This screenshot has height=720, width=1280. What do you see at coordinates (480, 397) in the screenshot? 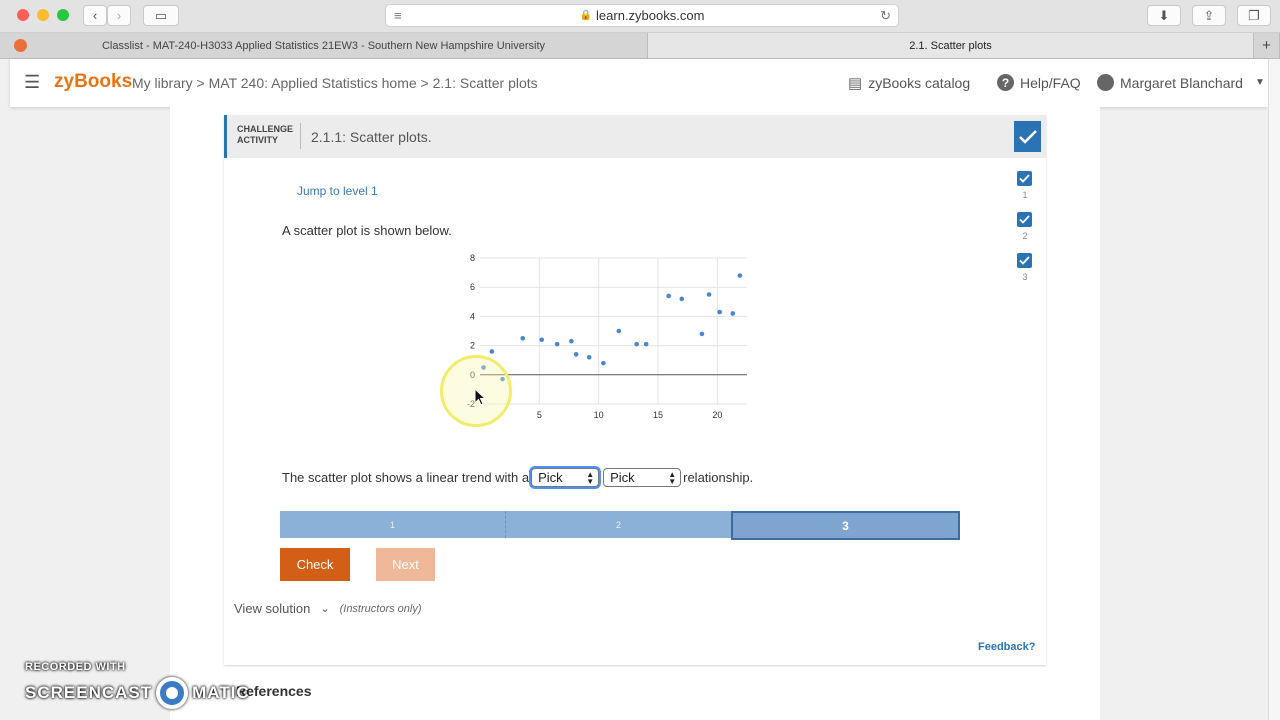
I see `mouse-cursor-icon` at bounding box center [480, 397].